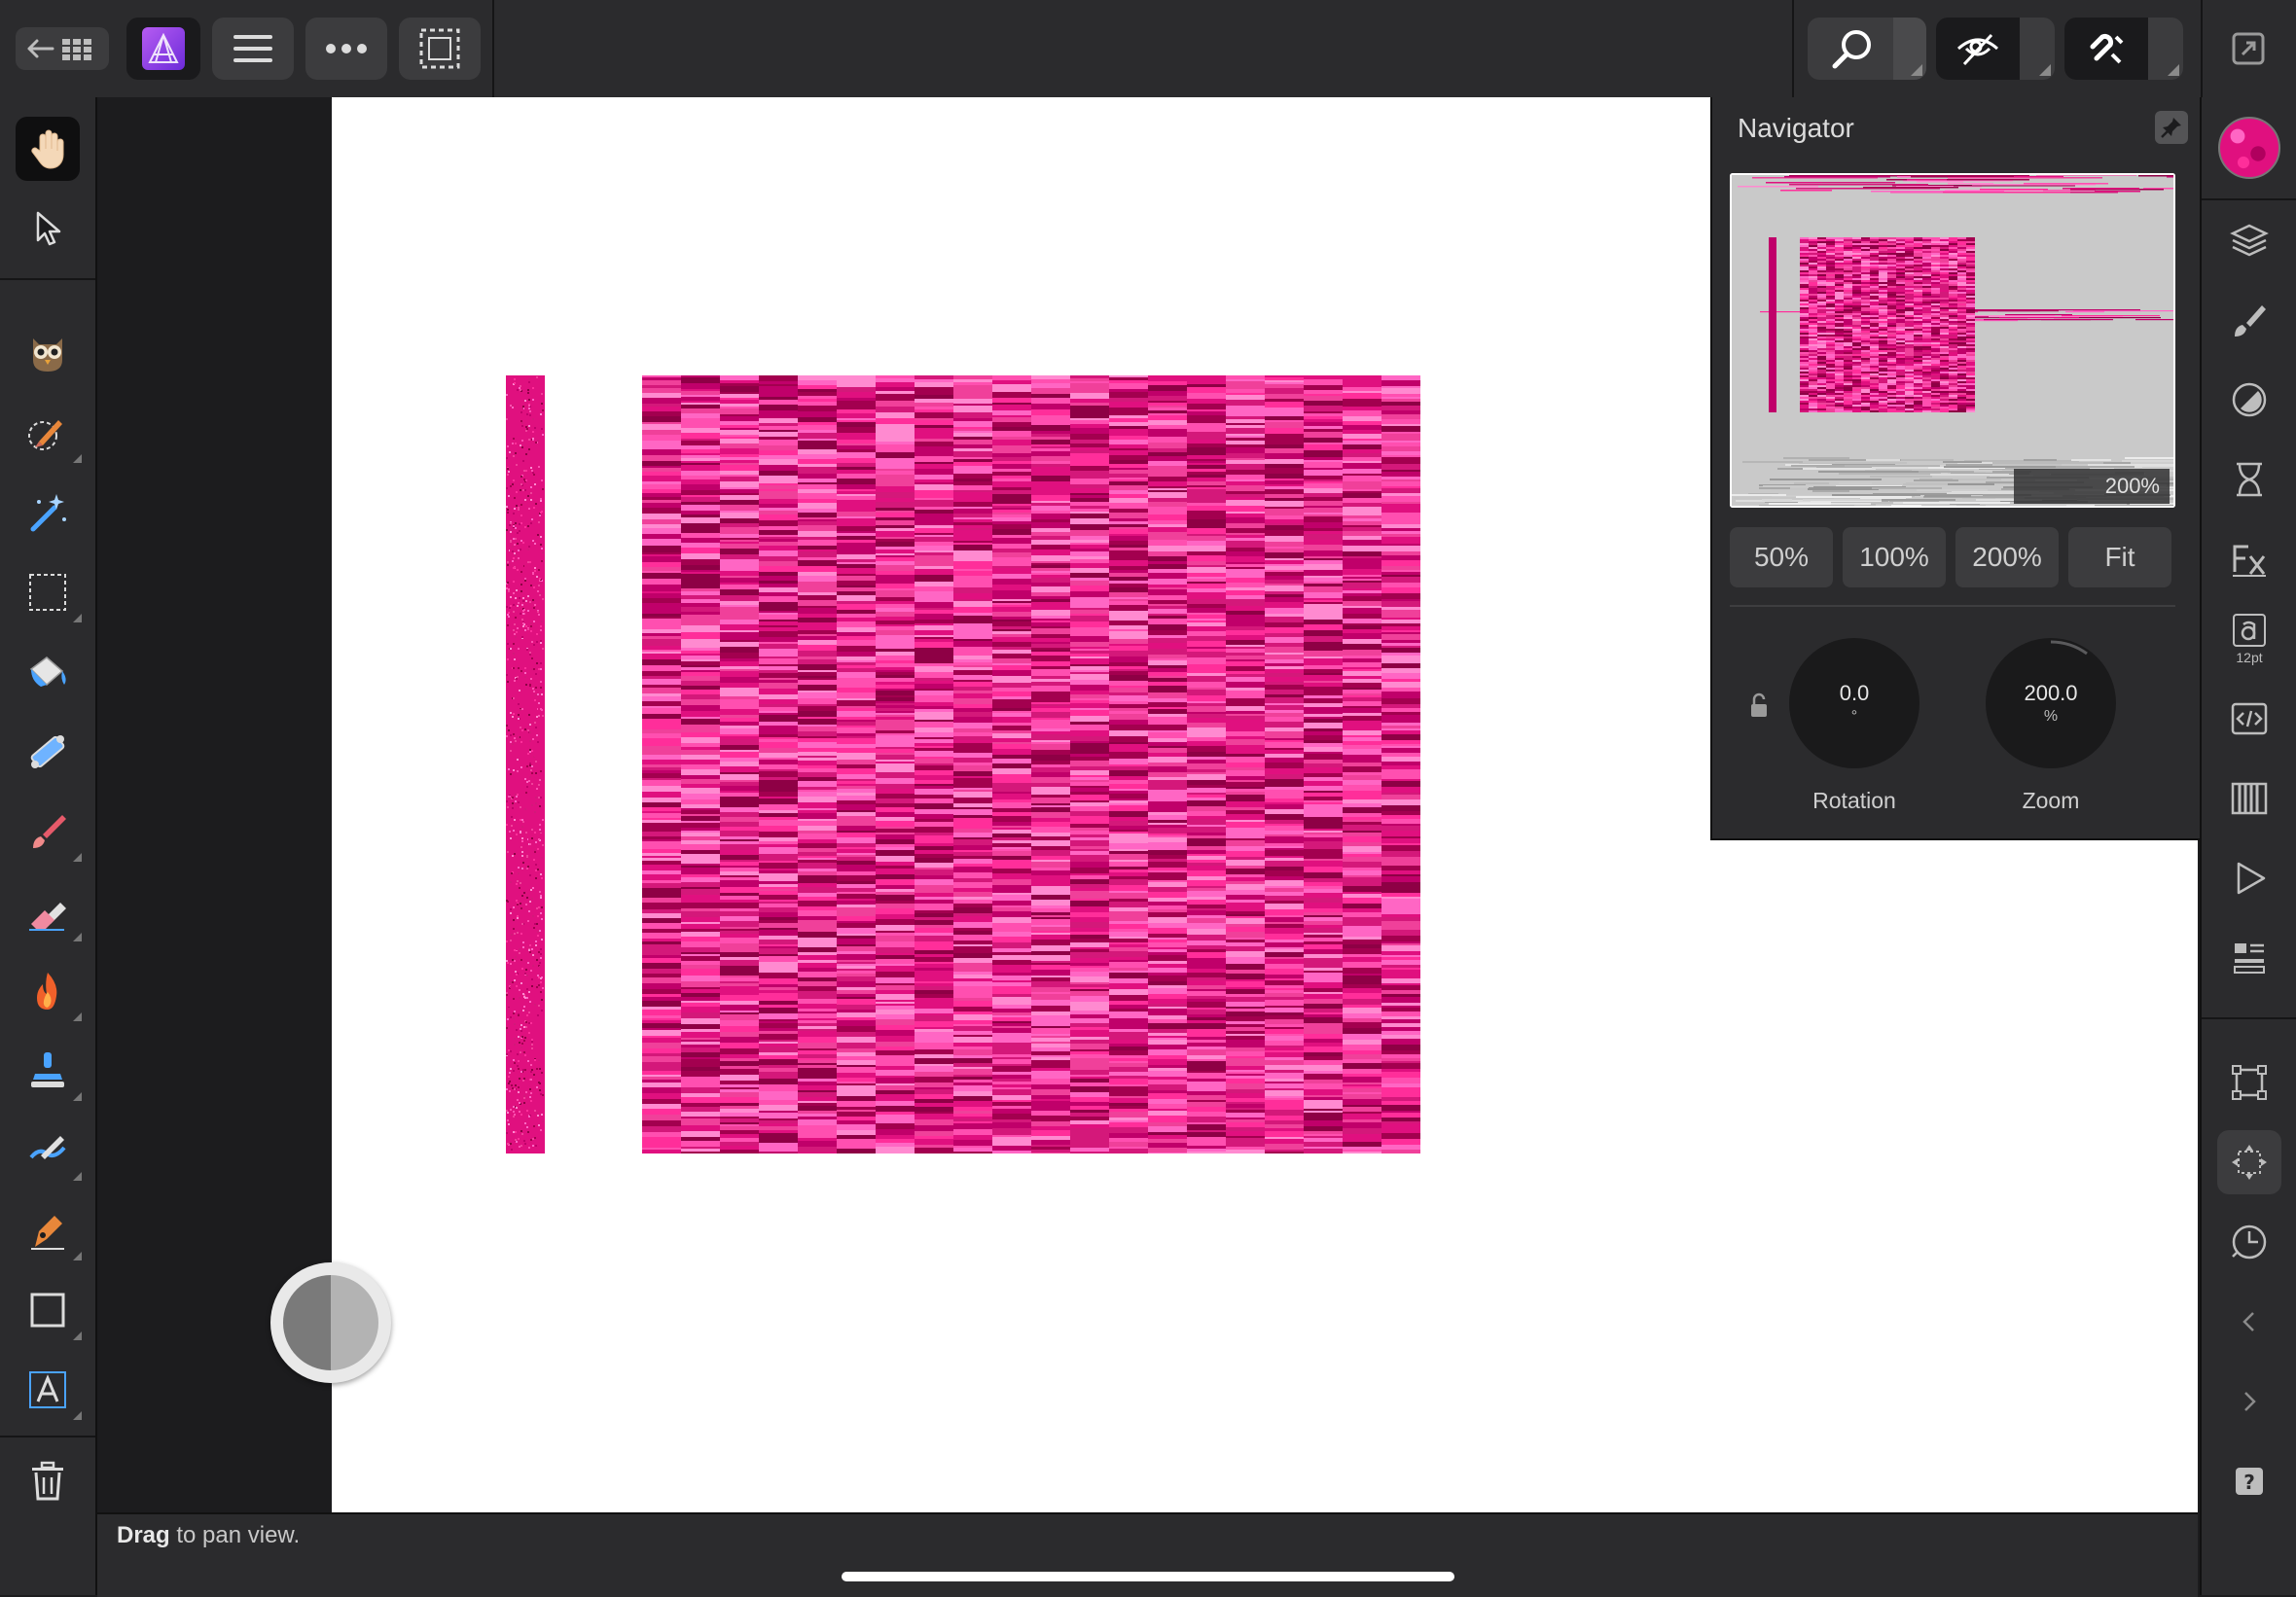 This screenshot has width=2296, height=1597. What do you see at coordinates (2249, 240) in the screenshot?
I see `layers-studio-button` at bounding box center [2249, 240].